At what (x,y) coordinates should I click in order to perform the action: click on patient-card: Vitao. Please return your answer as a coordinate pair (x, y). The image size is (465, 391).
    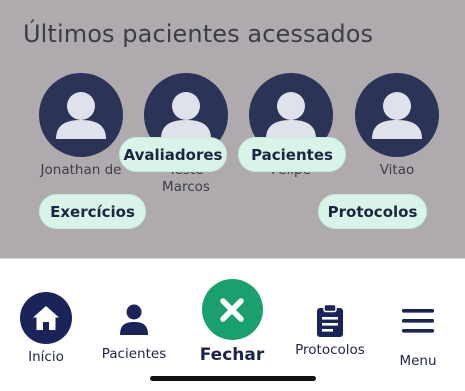
    Looking at the image, I should click on (397, 134).